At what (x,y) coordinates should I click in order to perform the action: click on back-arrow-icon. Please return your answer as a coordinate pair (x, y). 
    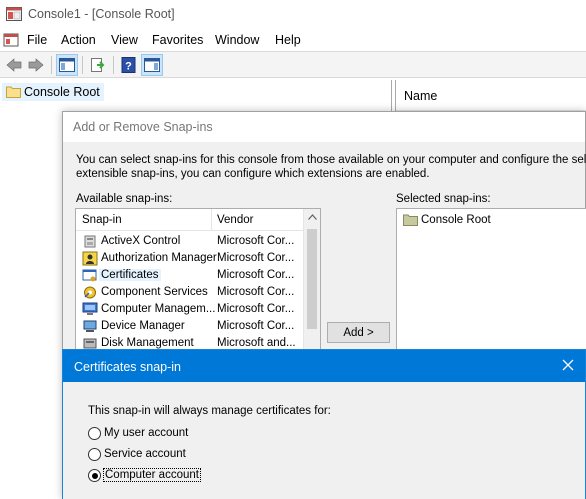
    Looking at the image, I should click on (14, 65).